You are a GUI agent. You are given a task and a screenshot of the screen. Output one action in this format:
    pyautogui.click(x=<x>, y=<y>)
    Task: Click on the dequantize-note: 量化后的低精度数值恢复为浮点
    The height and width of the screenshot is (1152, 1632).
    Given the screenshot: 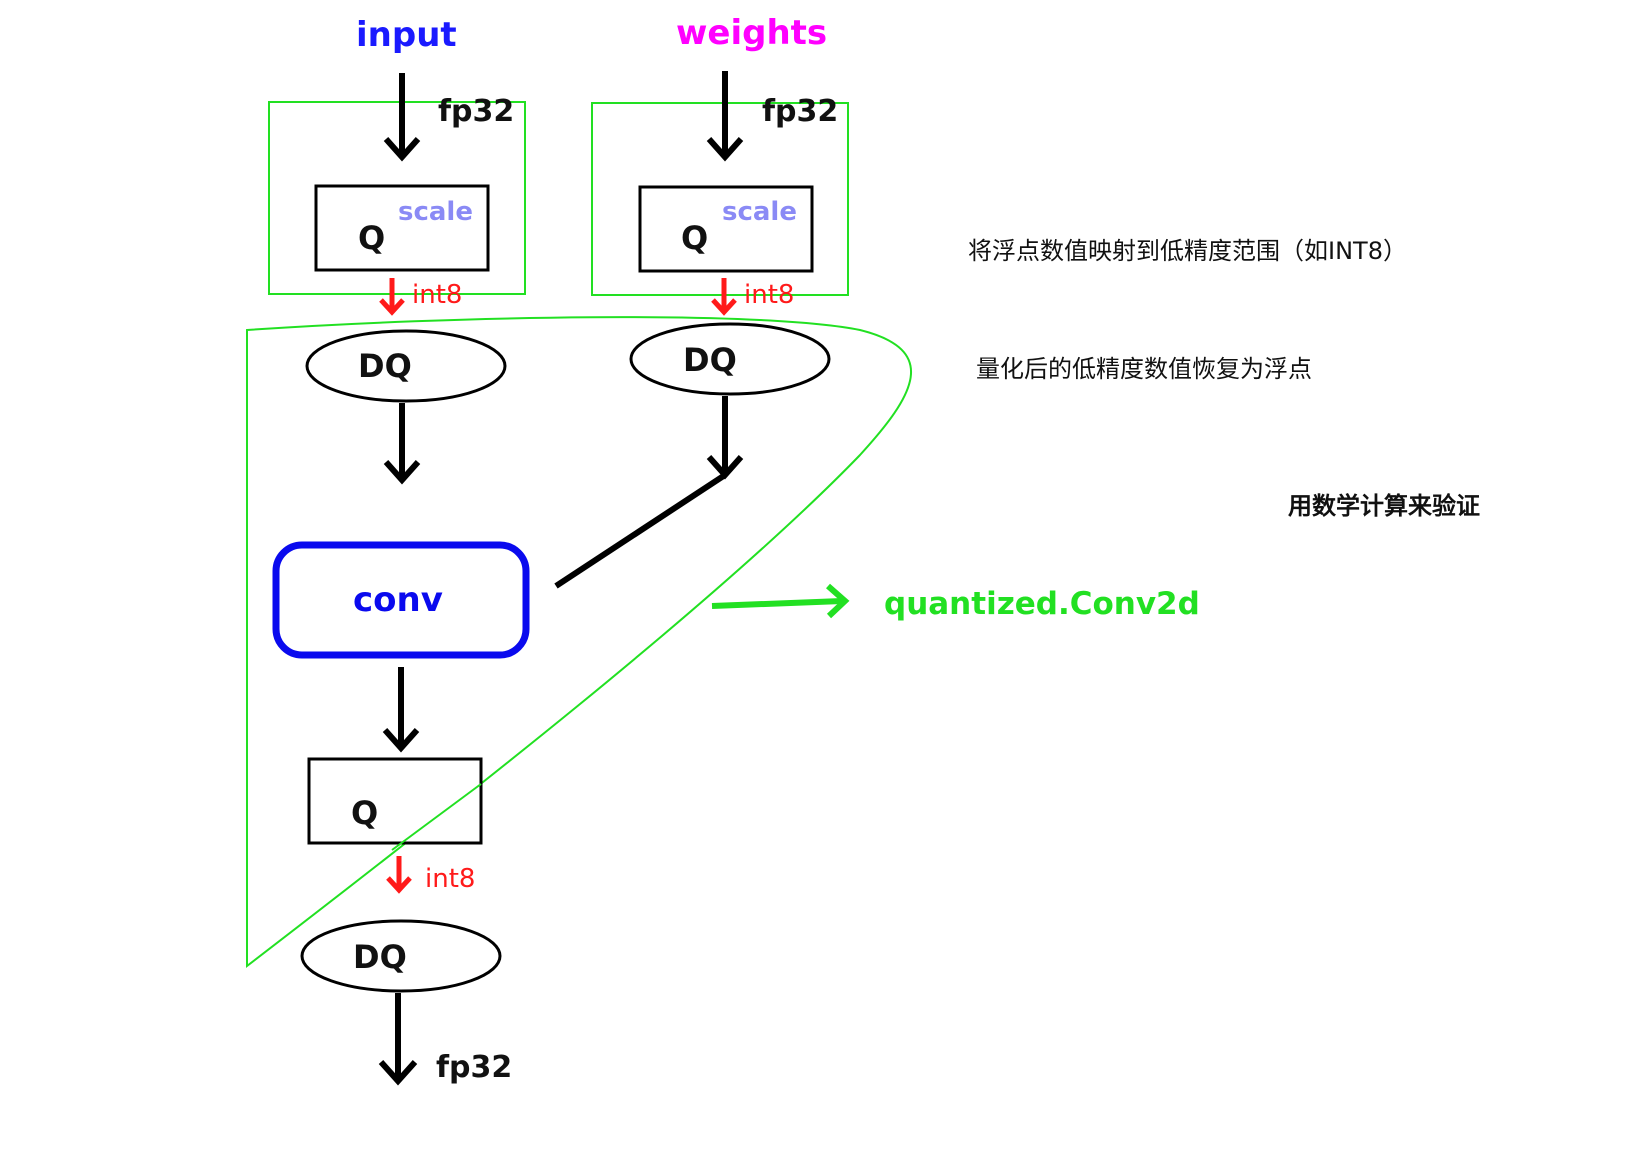 What is the action you would take?
    pyautogui.click(x=1144, y=369)
    